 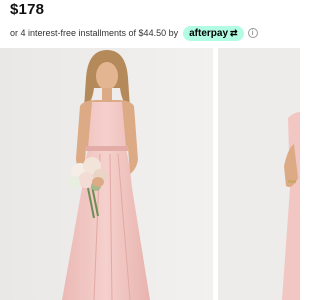 I want to click on info-icon: i, so click(x=252, y=33).